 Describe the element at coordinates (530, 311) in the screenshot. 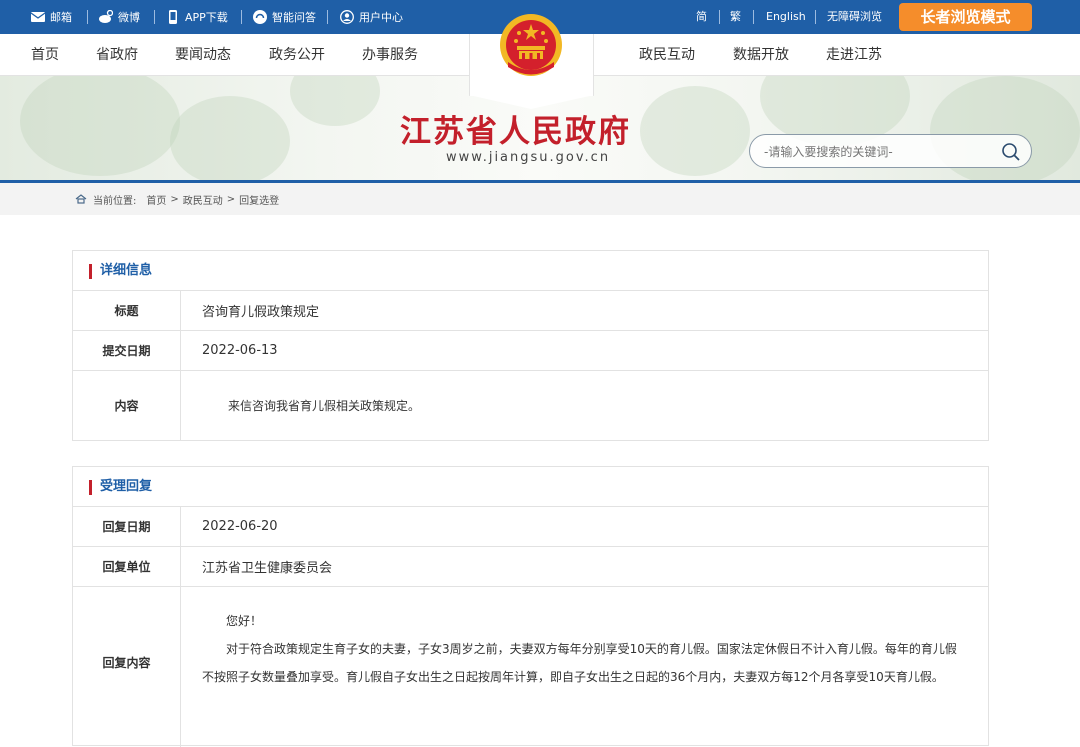

I see `detail-title-row: 标题 咨询育儿假政策规定` at that location.